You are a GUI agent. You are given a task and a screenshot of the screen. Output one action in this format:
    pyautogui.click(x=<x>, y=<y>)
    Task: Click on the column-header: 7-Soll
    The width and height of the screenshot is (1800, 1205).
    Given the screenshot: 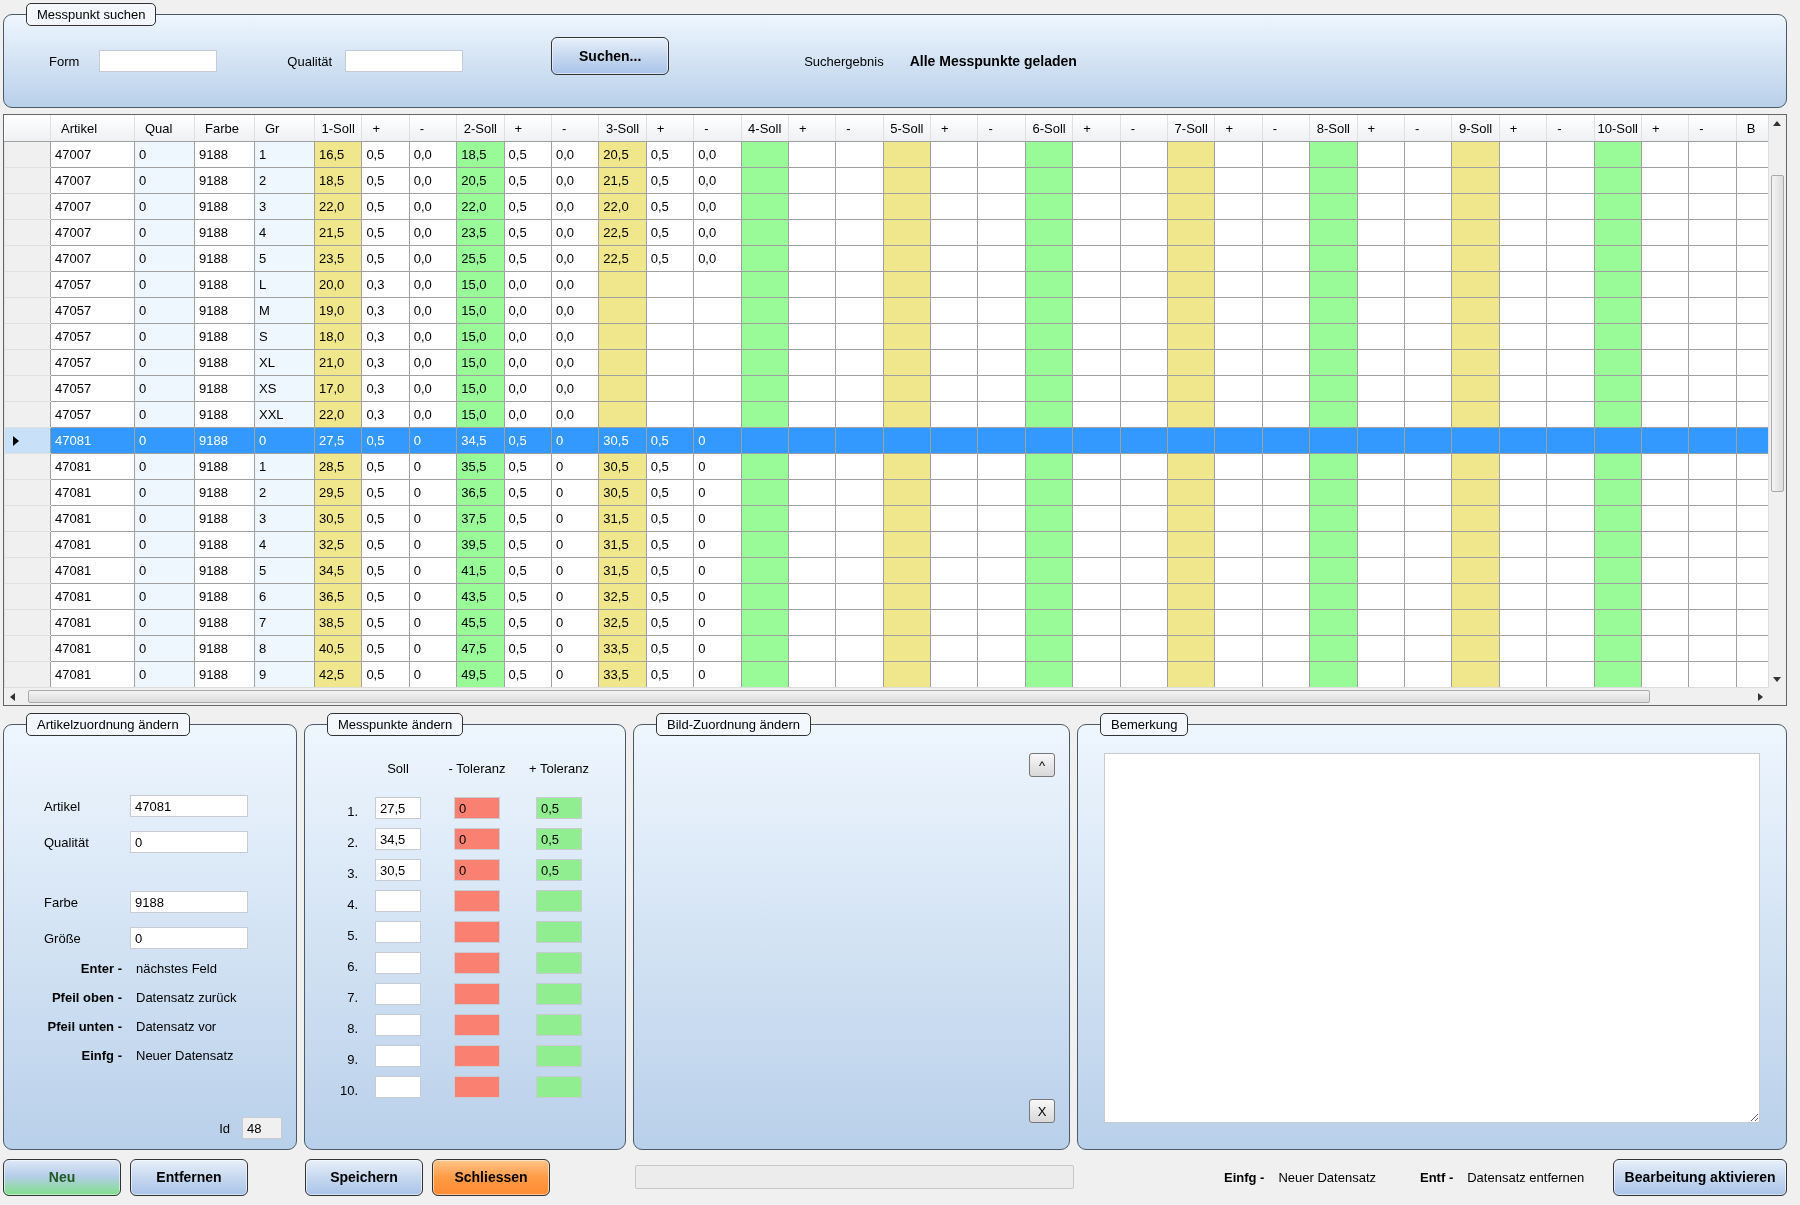 What is the action you would take?
    pyautogui.click(x=1191, y=128)
    